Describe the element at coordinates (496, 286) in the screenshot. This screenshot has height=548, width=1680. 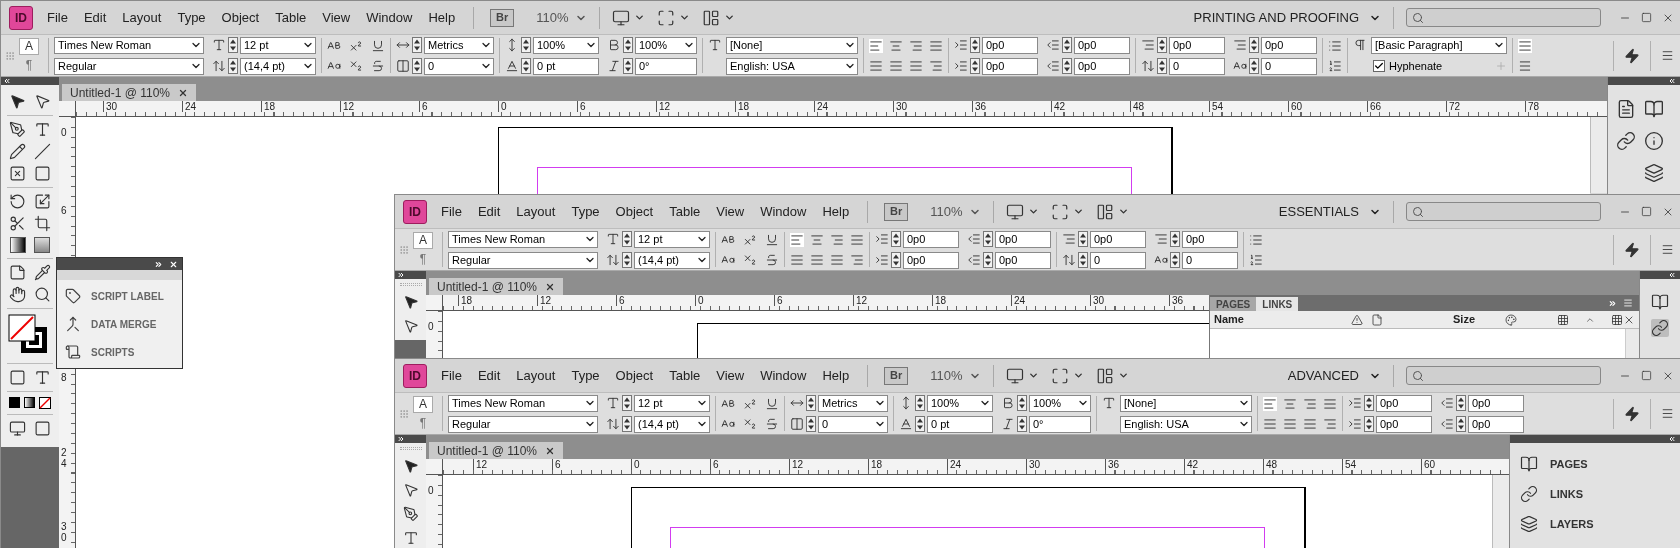
I see `document-tab: Untitled-1 @ 110%` at that location.